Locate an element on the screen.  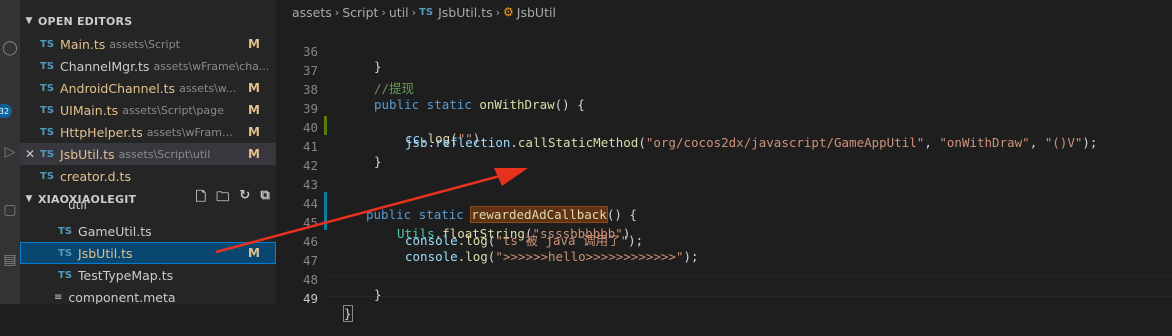
code-line: 49 } is located at coordinates (327, 306).